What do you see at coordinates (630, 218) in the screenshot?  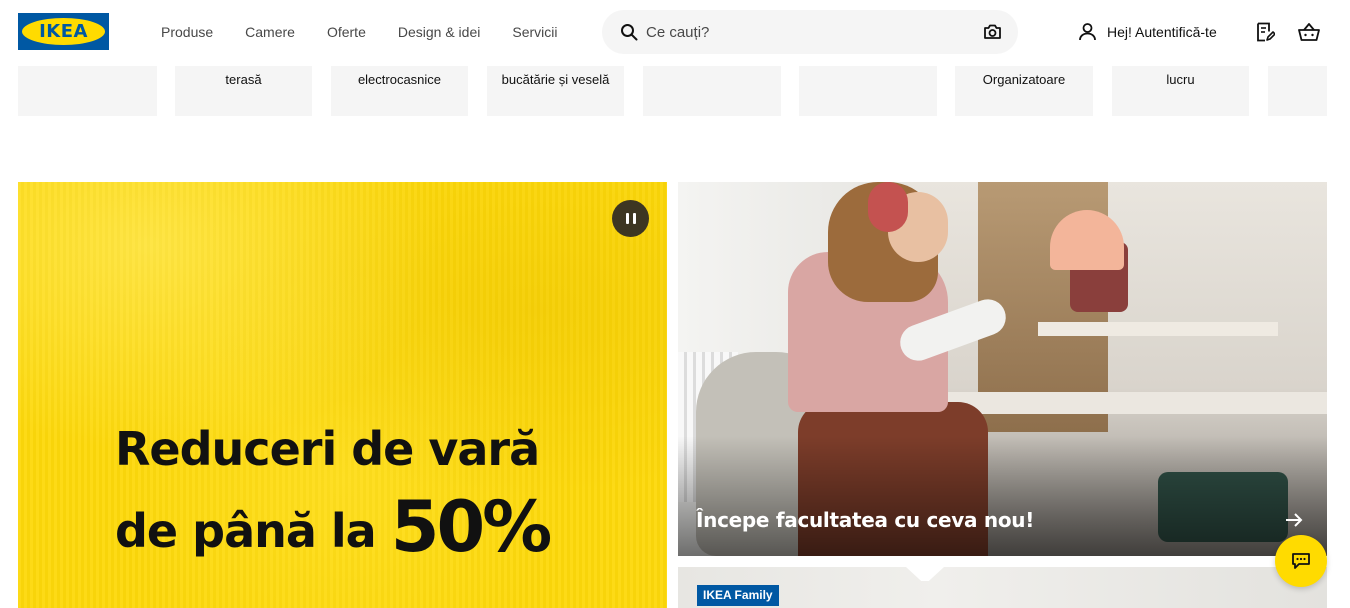 I see `pause-button` at bounding box center [630, 218].